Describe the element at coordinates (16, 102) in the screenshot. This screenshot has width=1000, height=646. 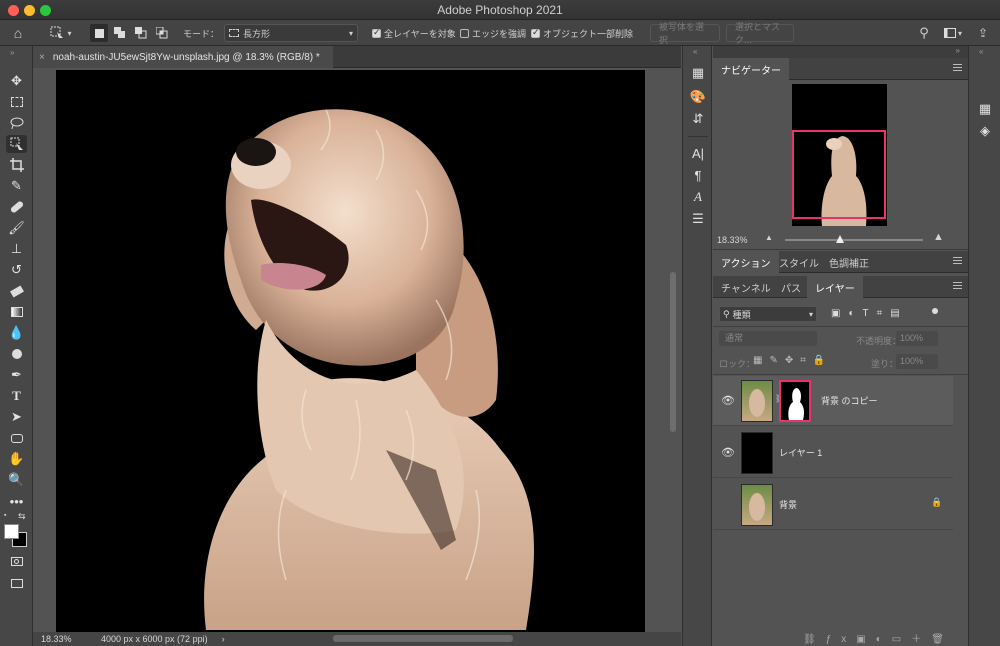
I see `marquee-tool-icon` at that location.